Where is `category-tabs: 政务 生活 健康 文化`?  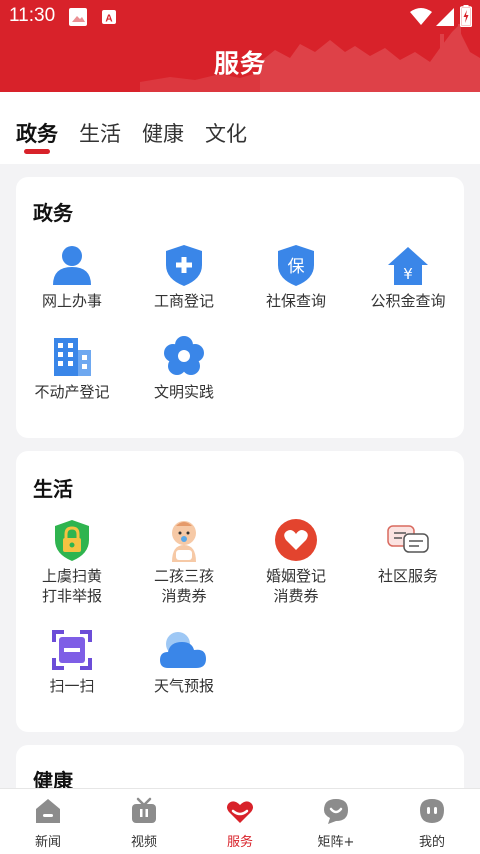 category-tabs: 政务 生活 健康 文化 is located at coordinates (240, 128).